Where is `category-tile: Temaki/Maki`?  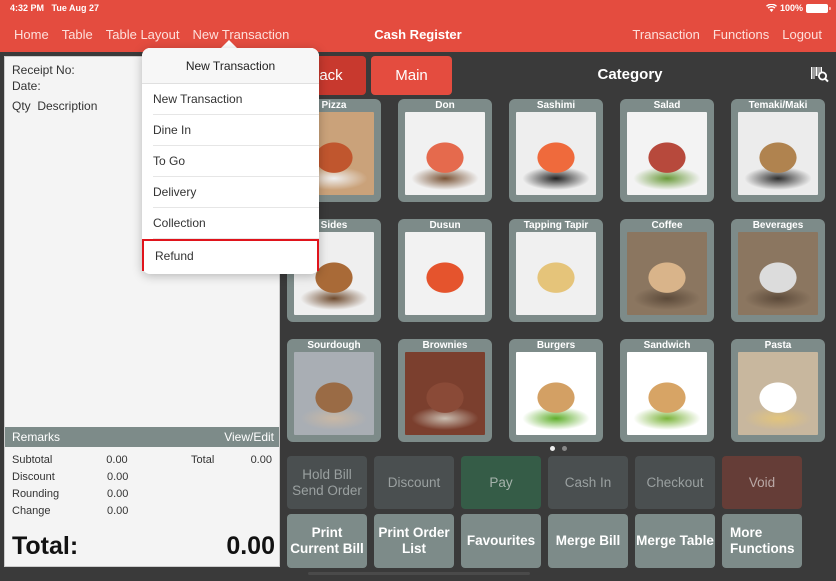 category-tile: Temaki/Maki is located at coordinates (778, 150).